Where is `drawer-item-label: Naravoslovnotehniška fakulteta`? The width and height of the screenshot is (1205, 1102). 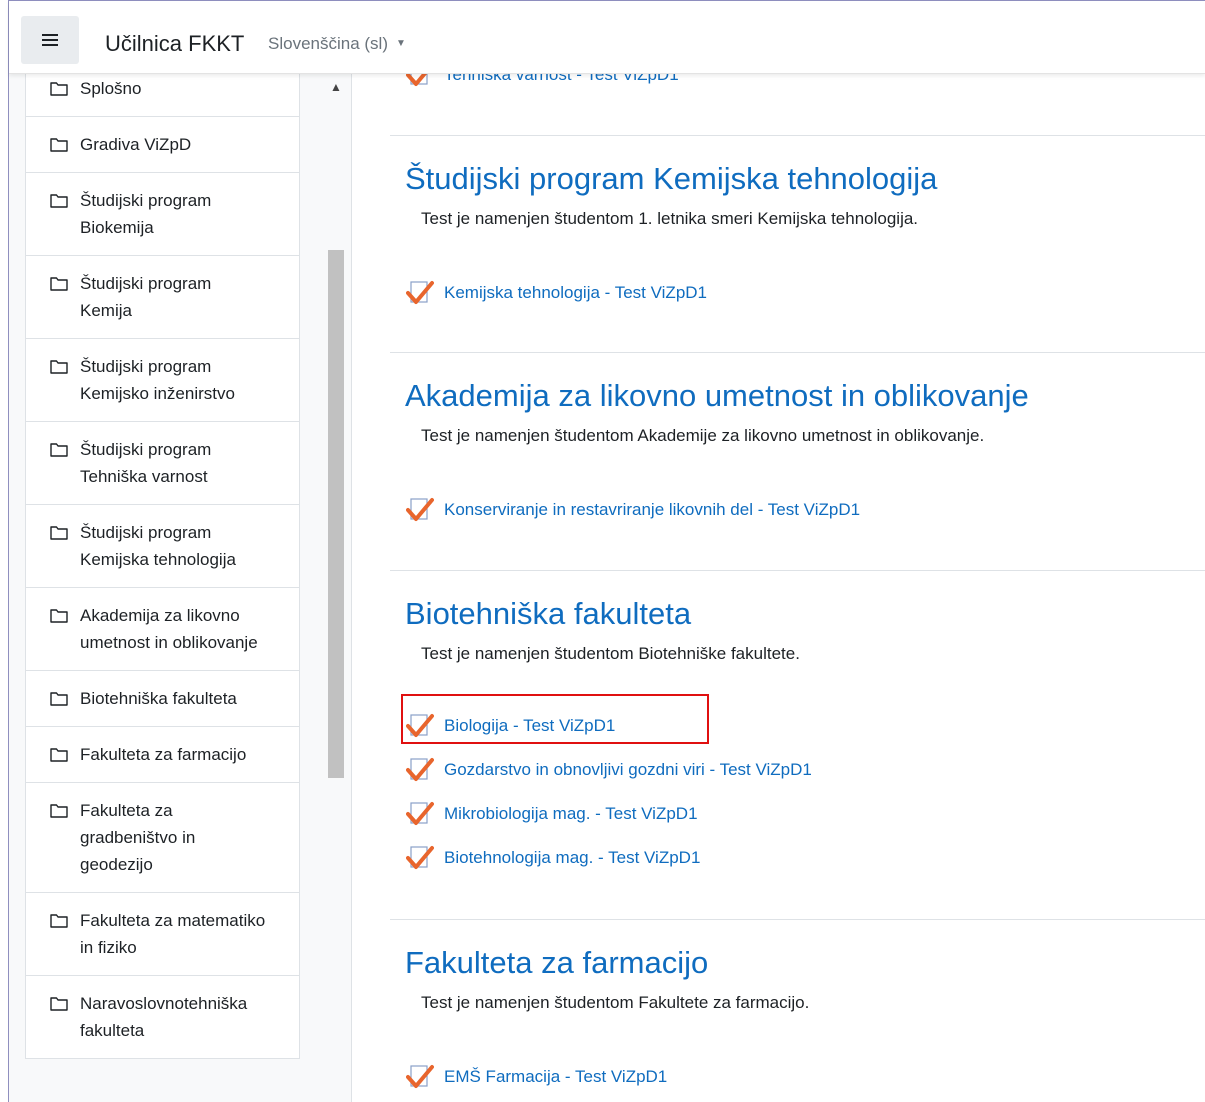 drawer-item-label: Naravoslovnotehniška fakulteta is located at coordinates (169, 1017).